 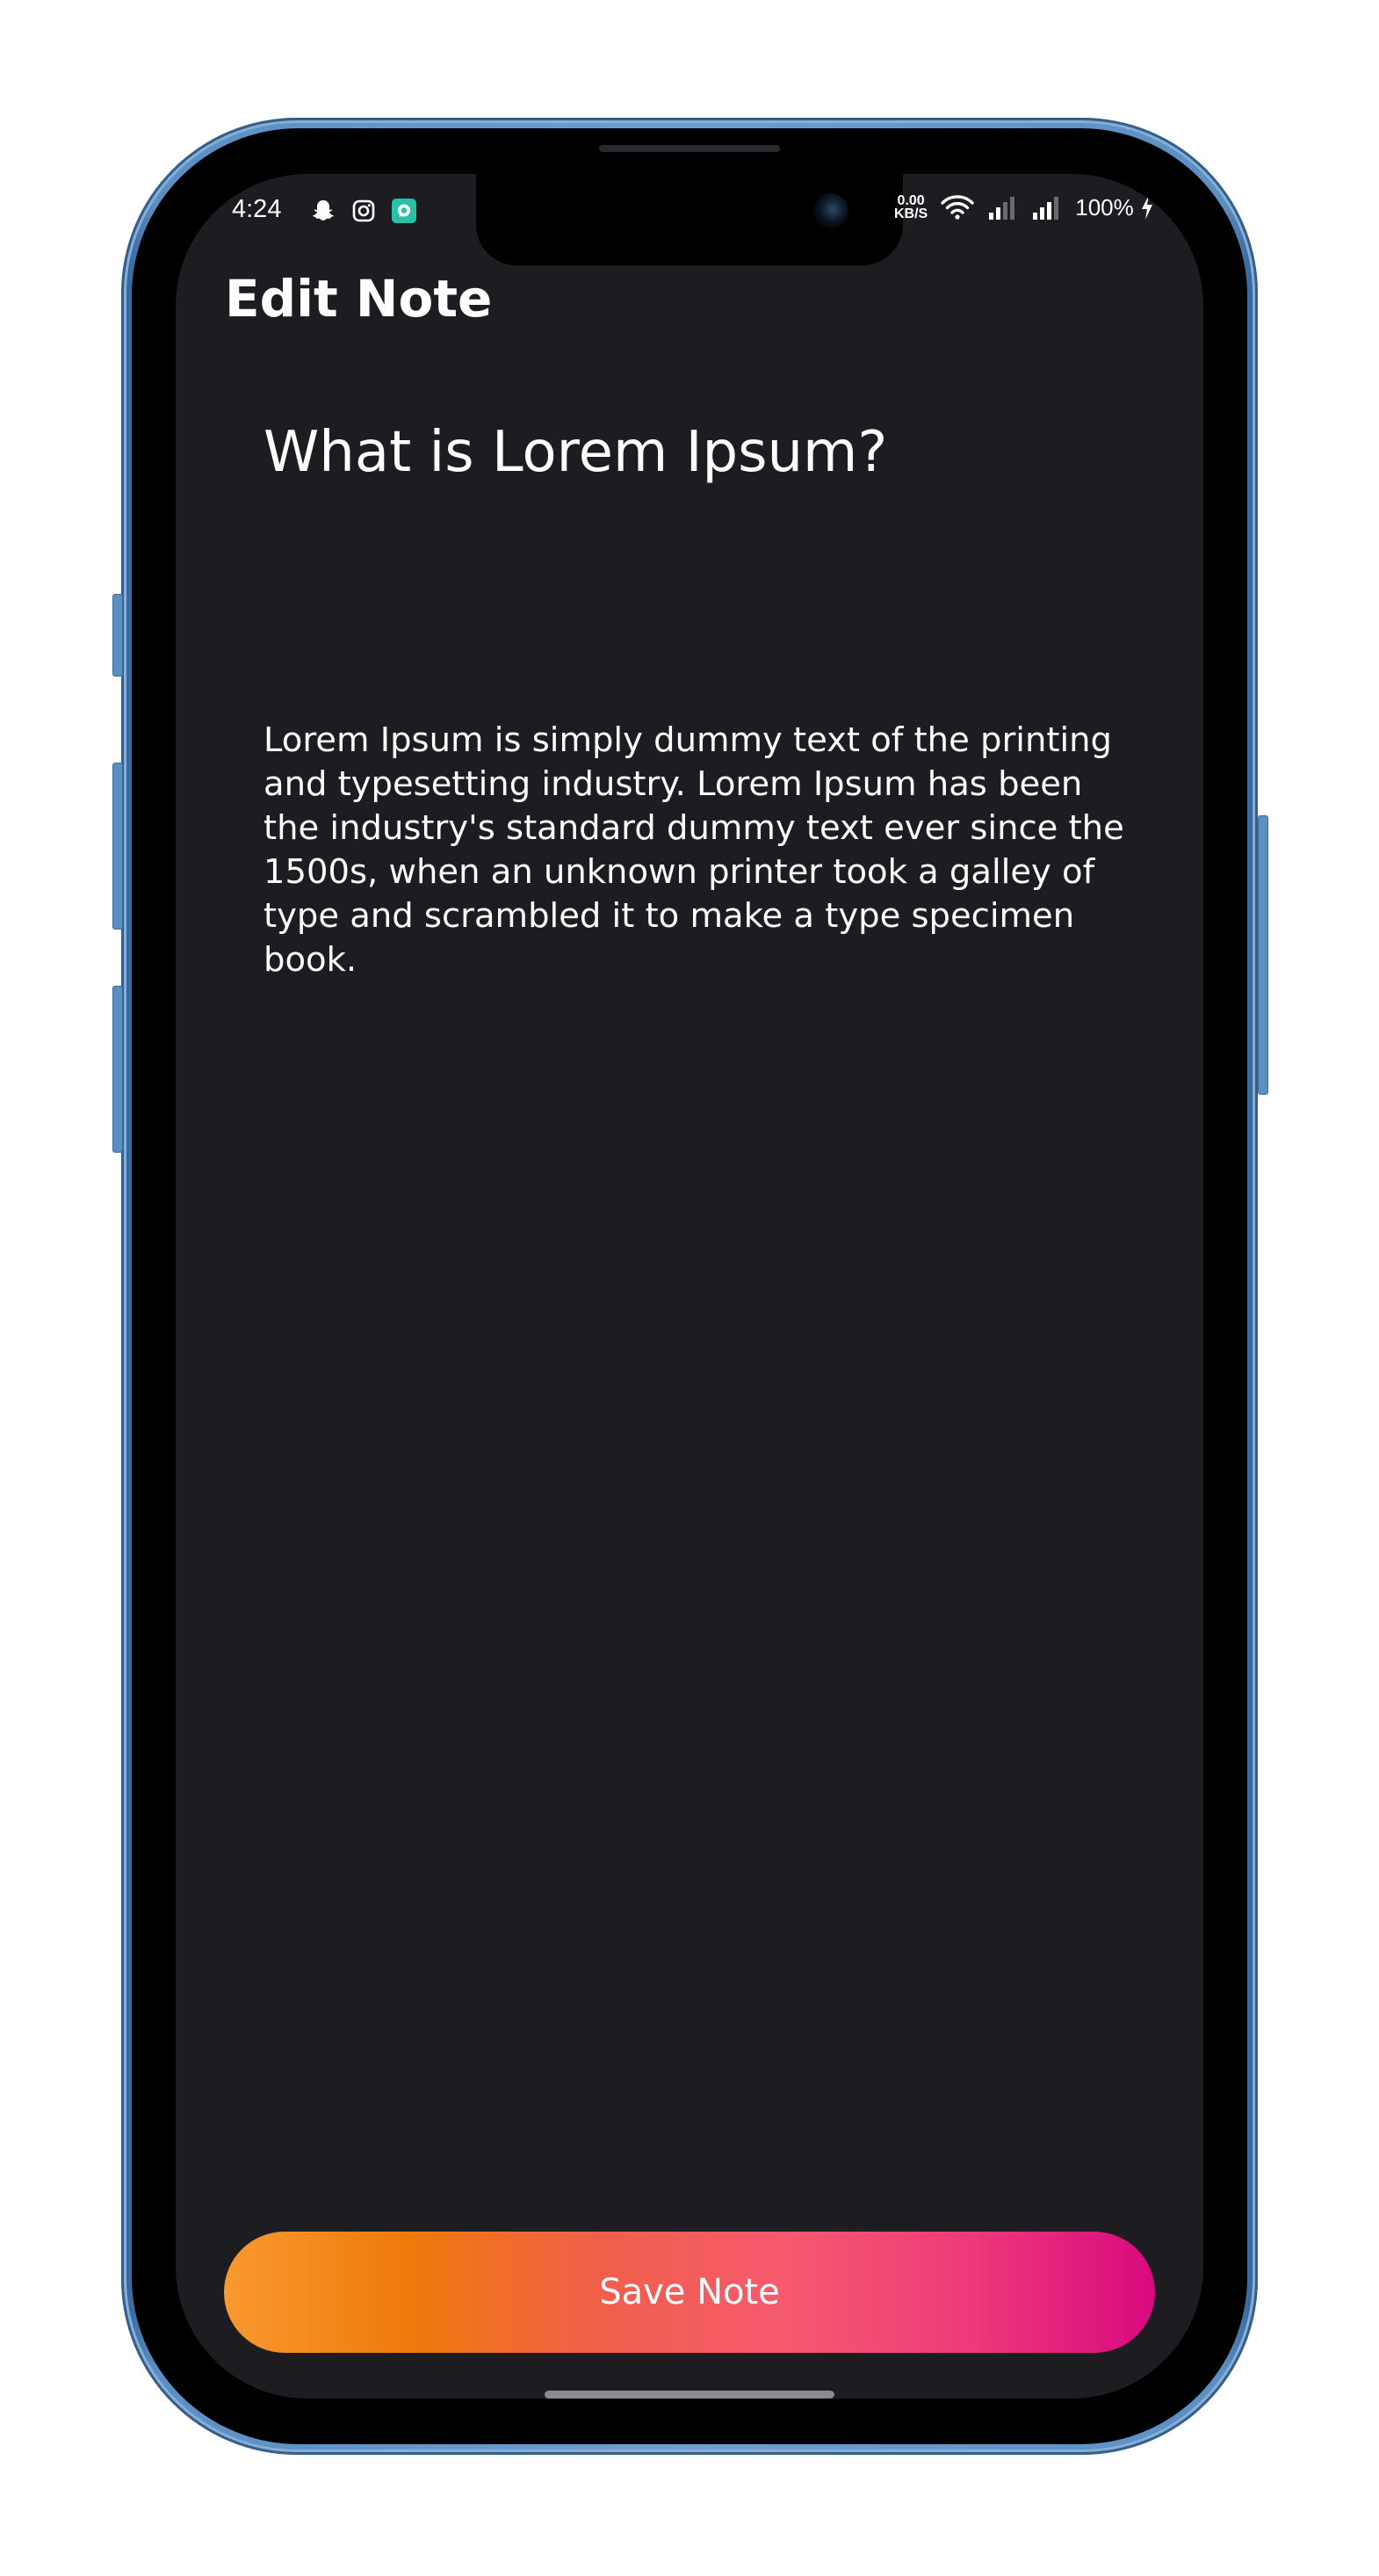 What do you see at coordinates (359, 299) in the screenshot?
I see `page-title: Edit Note` at bounding box center [359, 299].